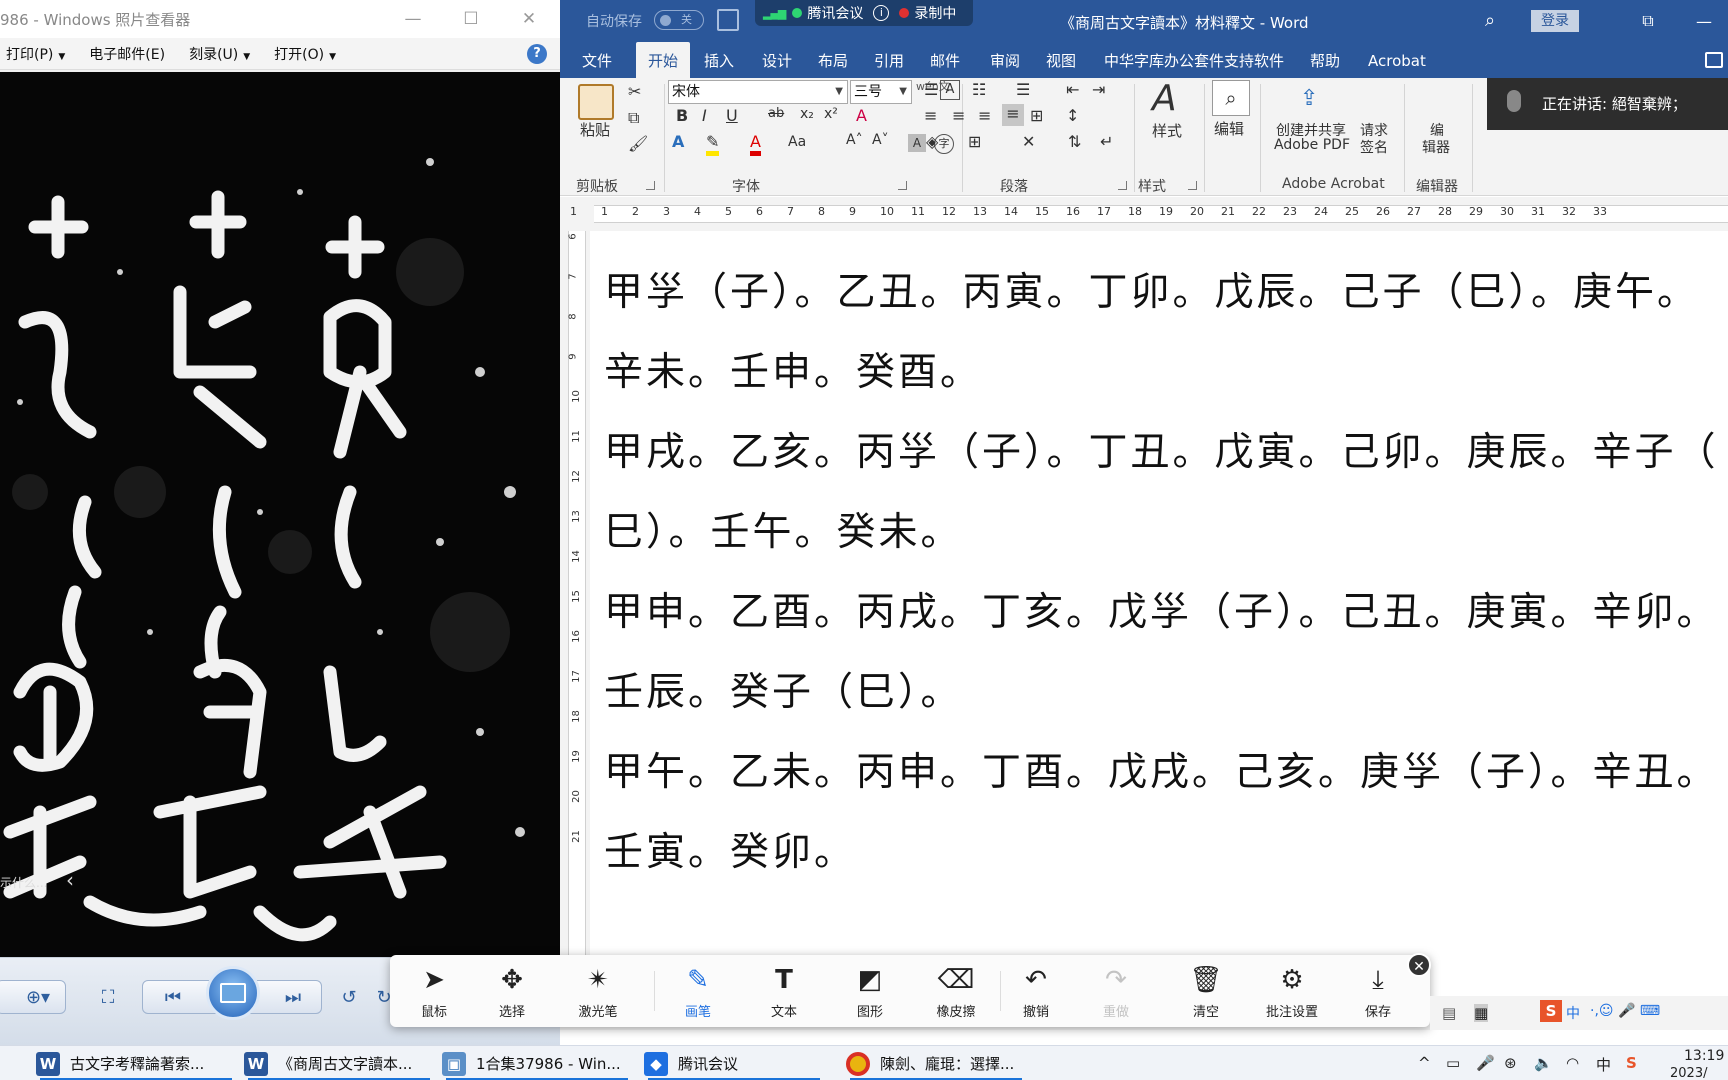 The width and height of the screenshot is (1728, 1080). Describe the element at coordinates (1309, 98) in the screenshot. I see `create-pdf-icon: ⇪` at that location.